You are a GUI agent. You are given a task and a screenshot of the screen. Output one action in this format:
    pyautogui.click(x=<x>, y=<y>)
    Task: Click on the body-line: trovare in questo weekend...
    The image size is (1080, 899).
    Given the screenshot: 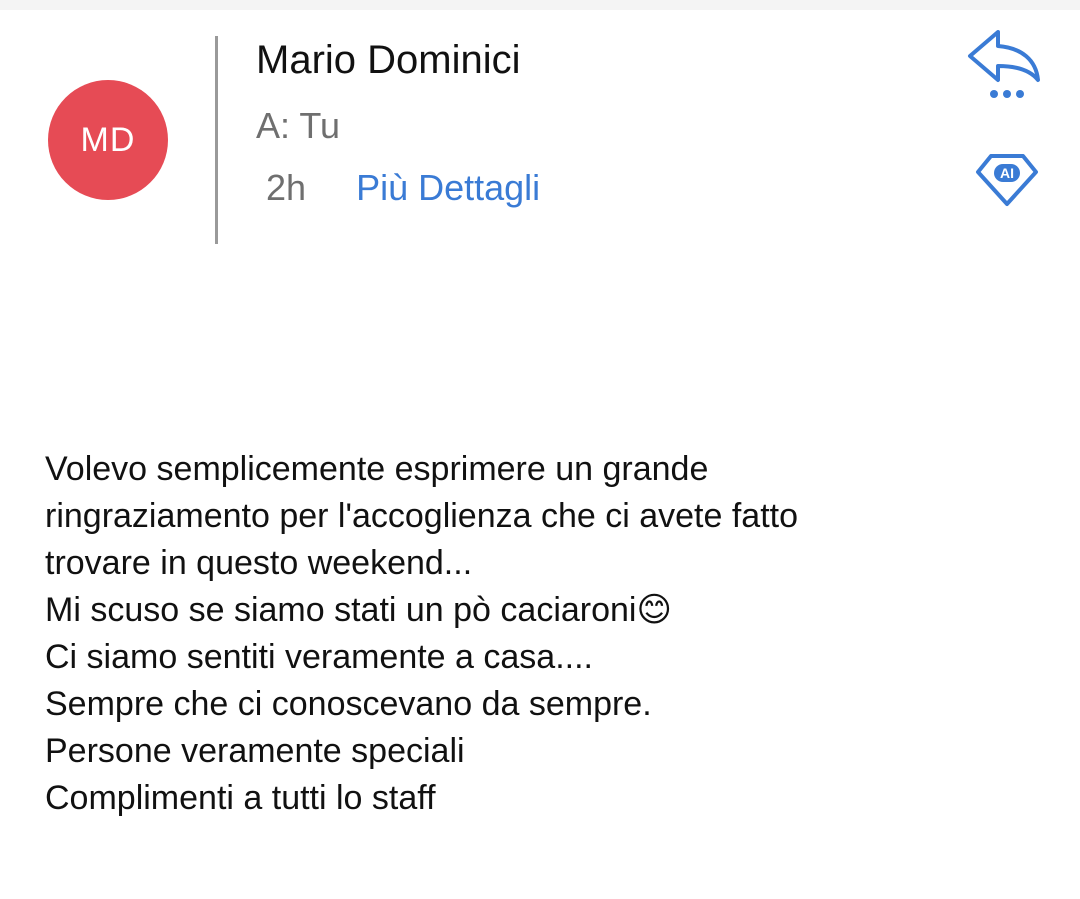 What is the action you would take?
    pyautogui.click(x=259, y=563)
    